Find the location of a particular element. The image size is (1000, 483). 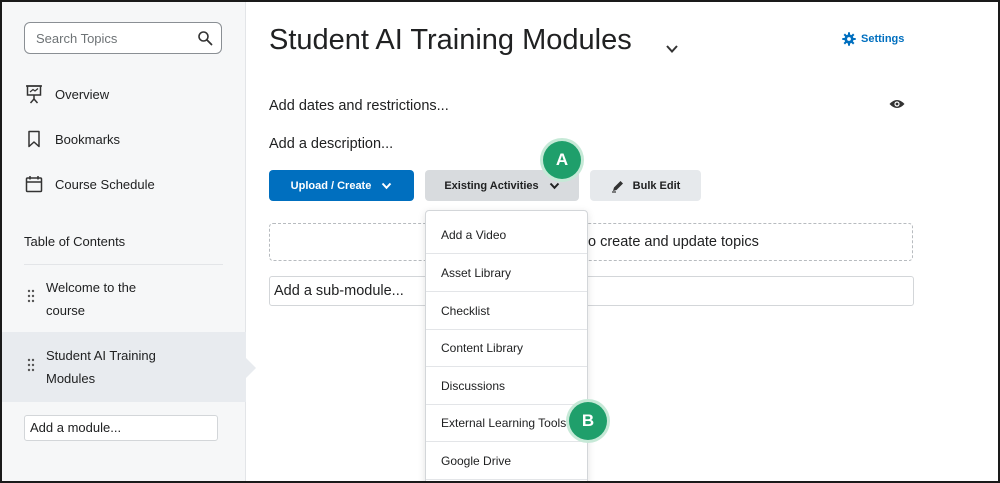

menu-item-external-learning-tools: External Learning Tools is located at coordinates (506, 423).